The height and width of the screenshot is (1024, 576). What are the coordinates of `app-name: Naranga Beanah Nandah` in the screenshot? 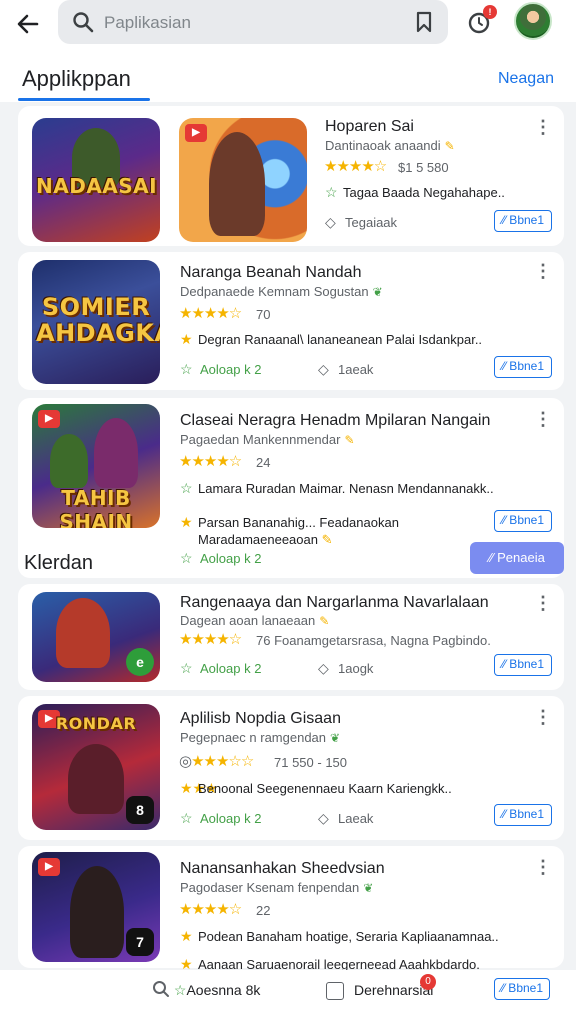 It's located at (271, 272).